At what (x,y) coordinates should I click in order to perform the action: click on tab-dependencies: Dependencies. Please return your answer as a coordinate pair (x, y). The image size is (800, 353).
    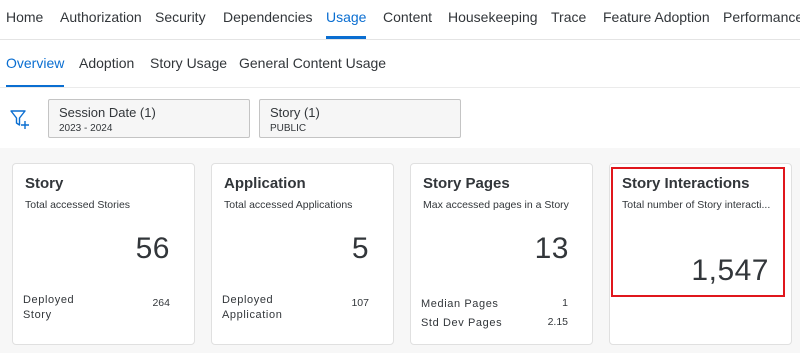
    Looking at the image, I should click on (268, 19).